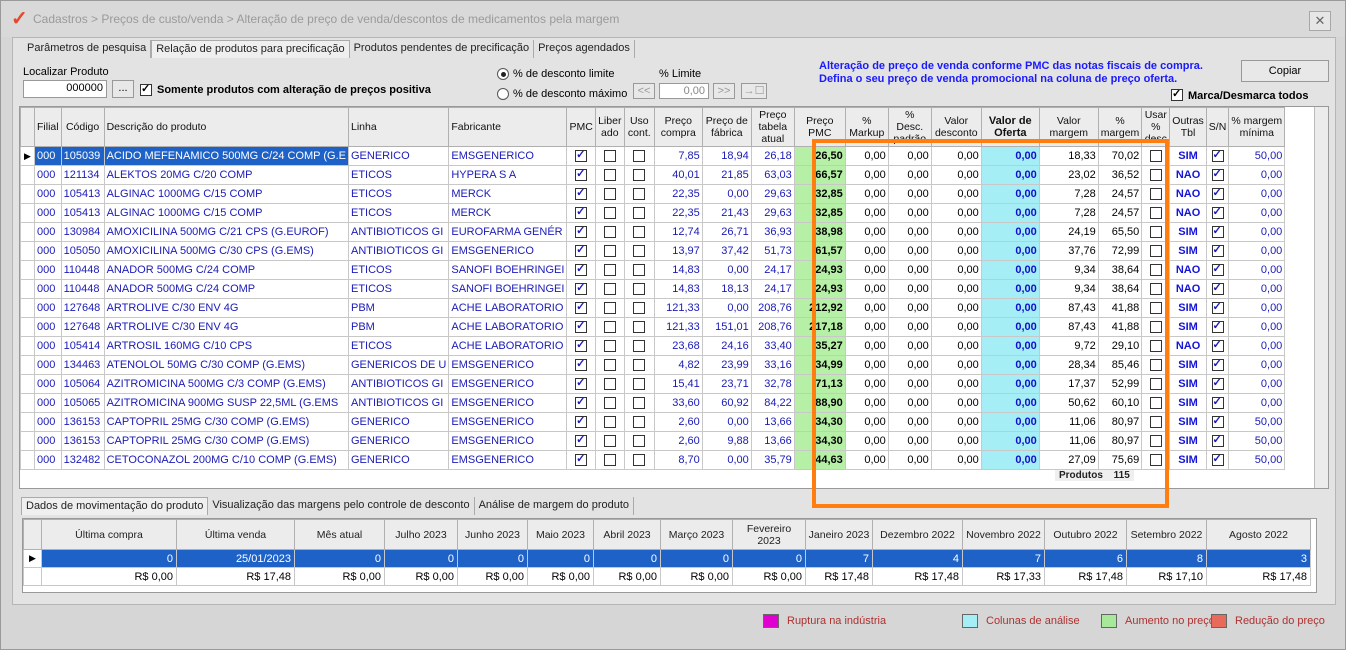  What do you see at coordinates (1003, 534) in the screenshot?
I see `movement-col-header: Novembro 2022` at bounding box center [1003, 534].